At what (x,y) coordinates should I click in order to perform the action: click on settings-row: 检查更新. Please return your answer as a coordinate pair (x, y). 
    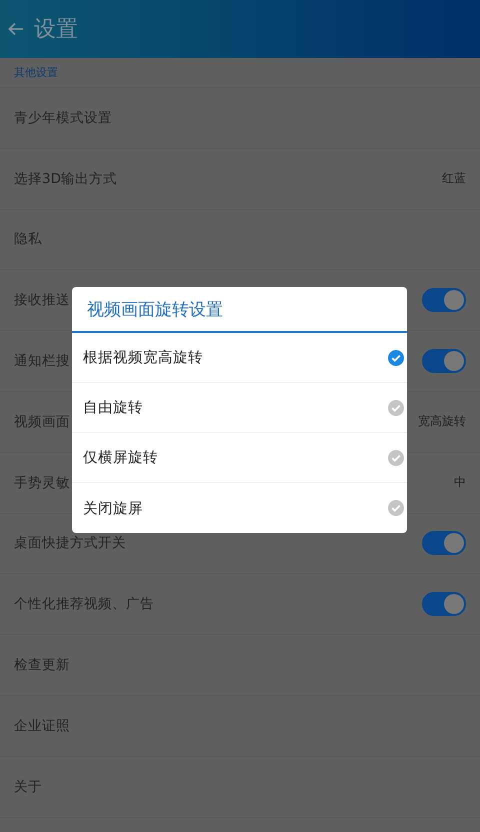
    Looking at the image, I should click on (240, 665).